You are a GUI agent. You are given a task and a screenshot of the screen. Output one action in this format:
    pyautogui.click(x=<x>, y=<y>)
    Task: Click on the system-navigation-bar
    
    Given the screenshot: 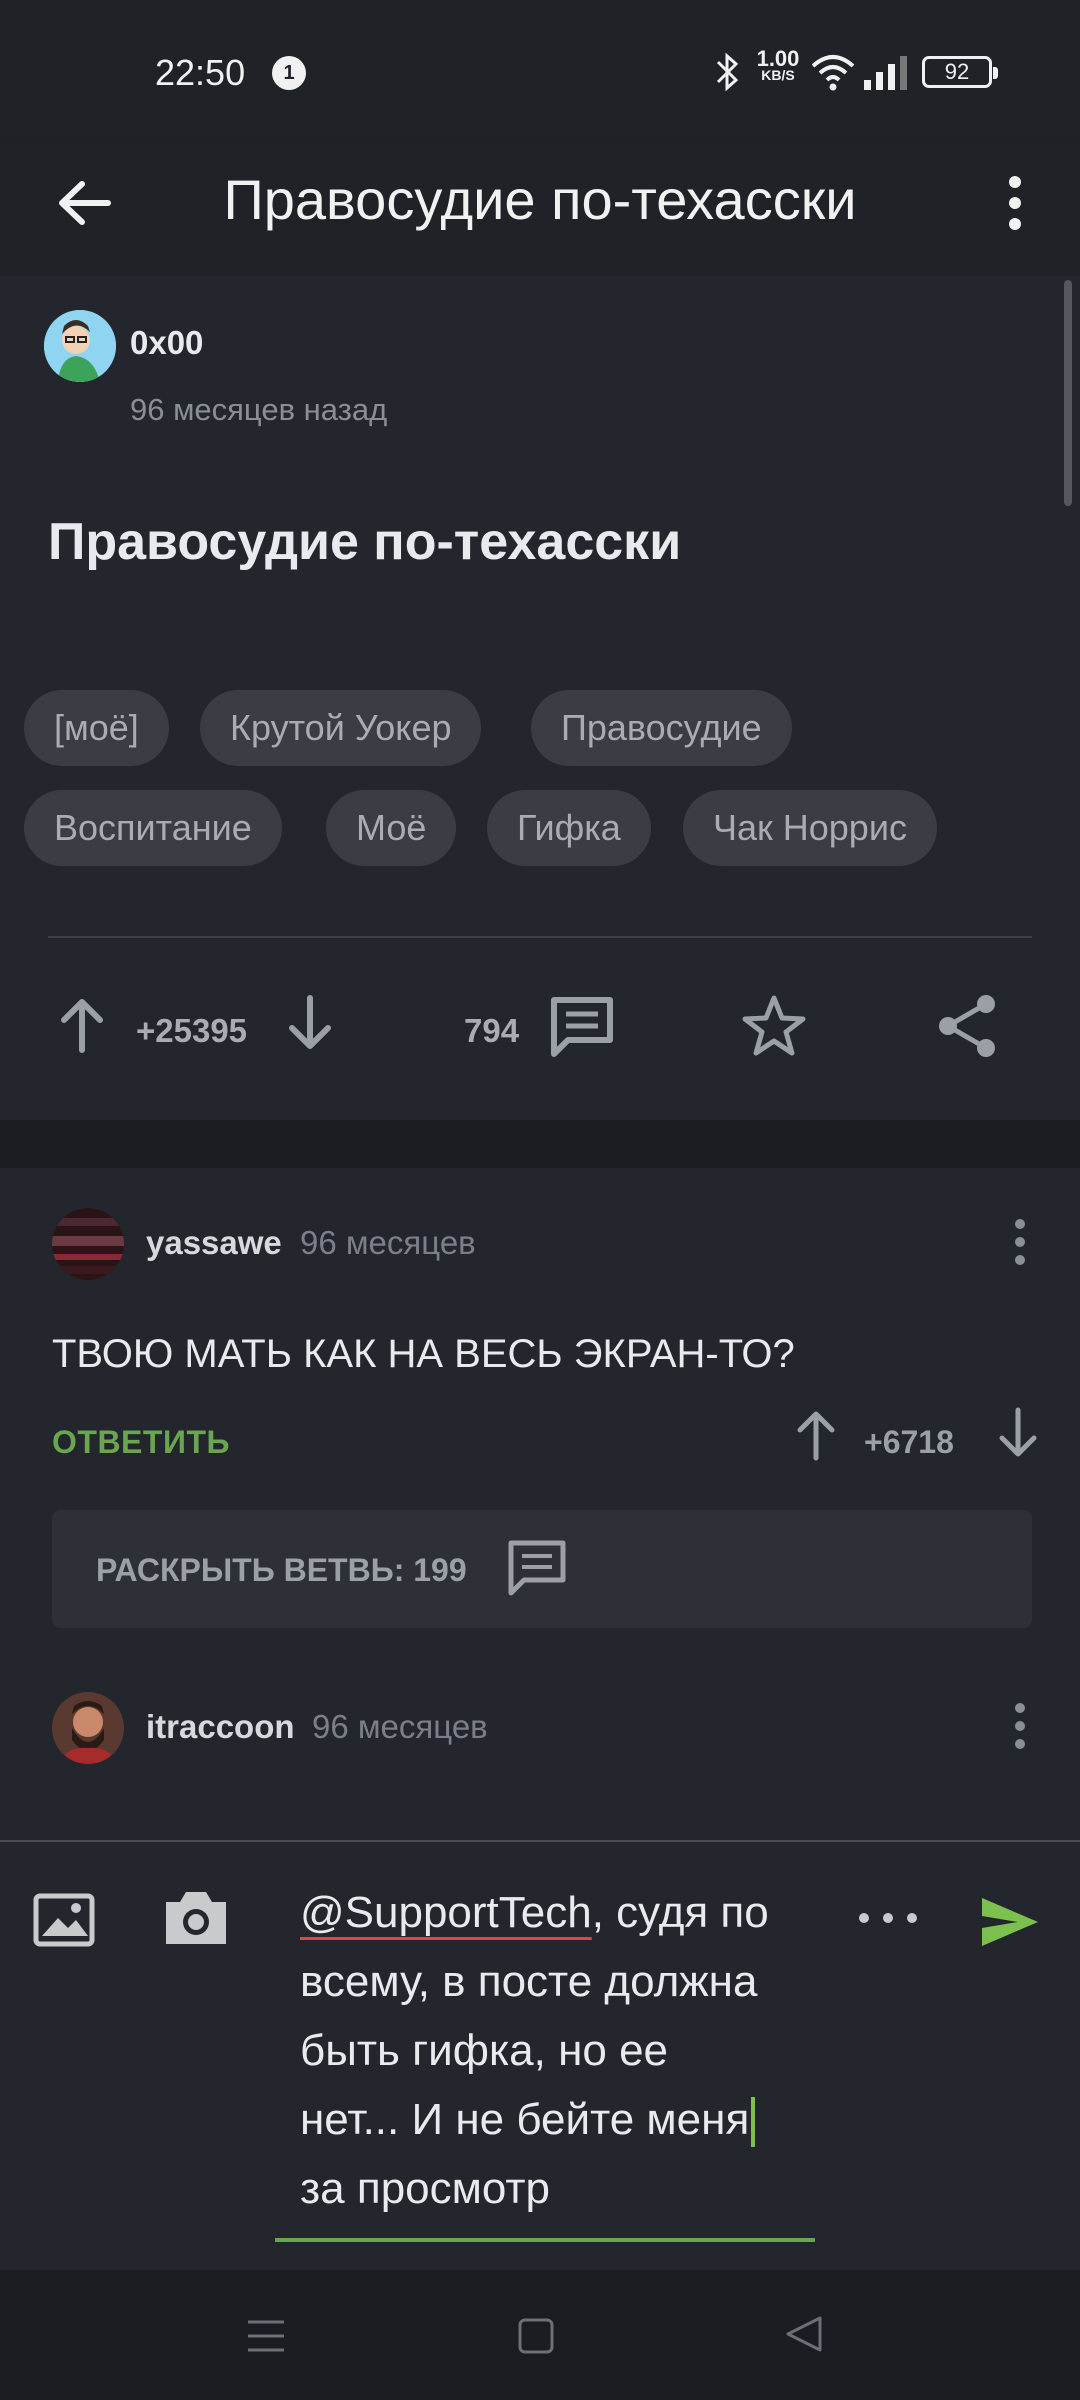 What is the action you would take?
    pyautogui.click(x=540, y=2335)
    